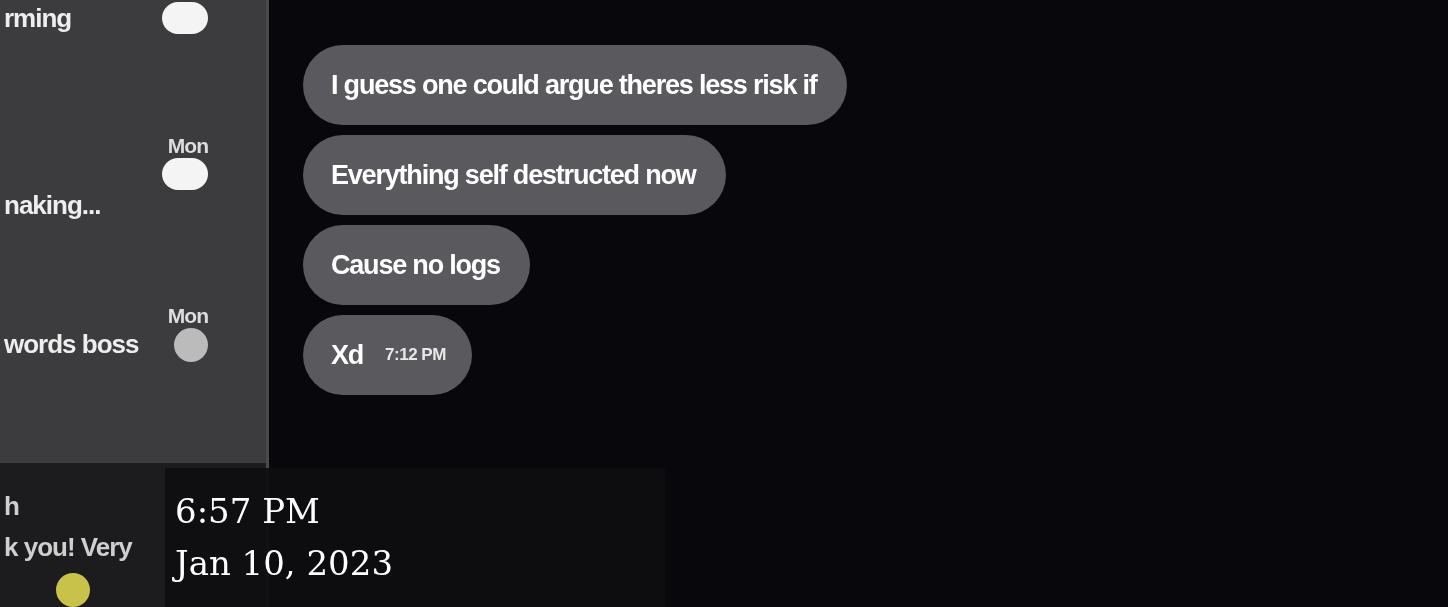 The image size is (1448, 607). What do you see at coordinates (72, 345) in the screenshot?
I see `message-preview: words boss` at bounding box center [72, 345].